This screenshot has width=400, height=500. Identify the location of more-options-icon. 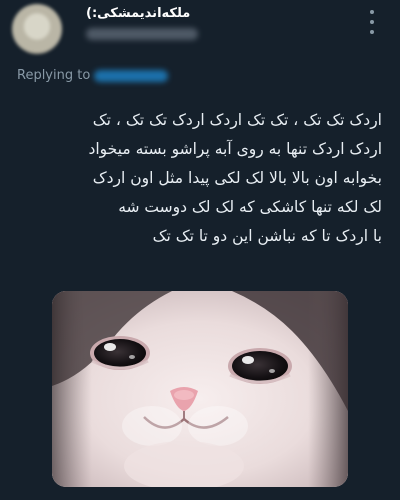
(372, 22).